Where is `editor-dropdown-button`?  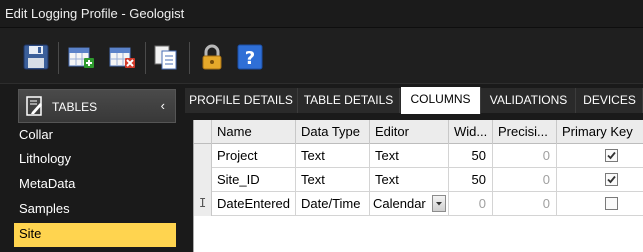
editor-dropdown-button is located at coordinates (439, 203).